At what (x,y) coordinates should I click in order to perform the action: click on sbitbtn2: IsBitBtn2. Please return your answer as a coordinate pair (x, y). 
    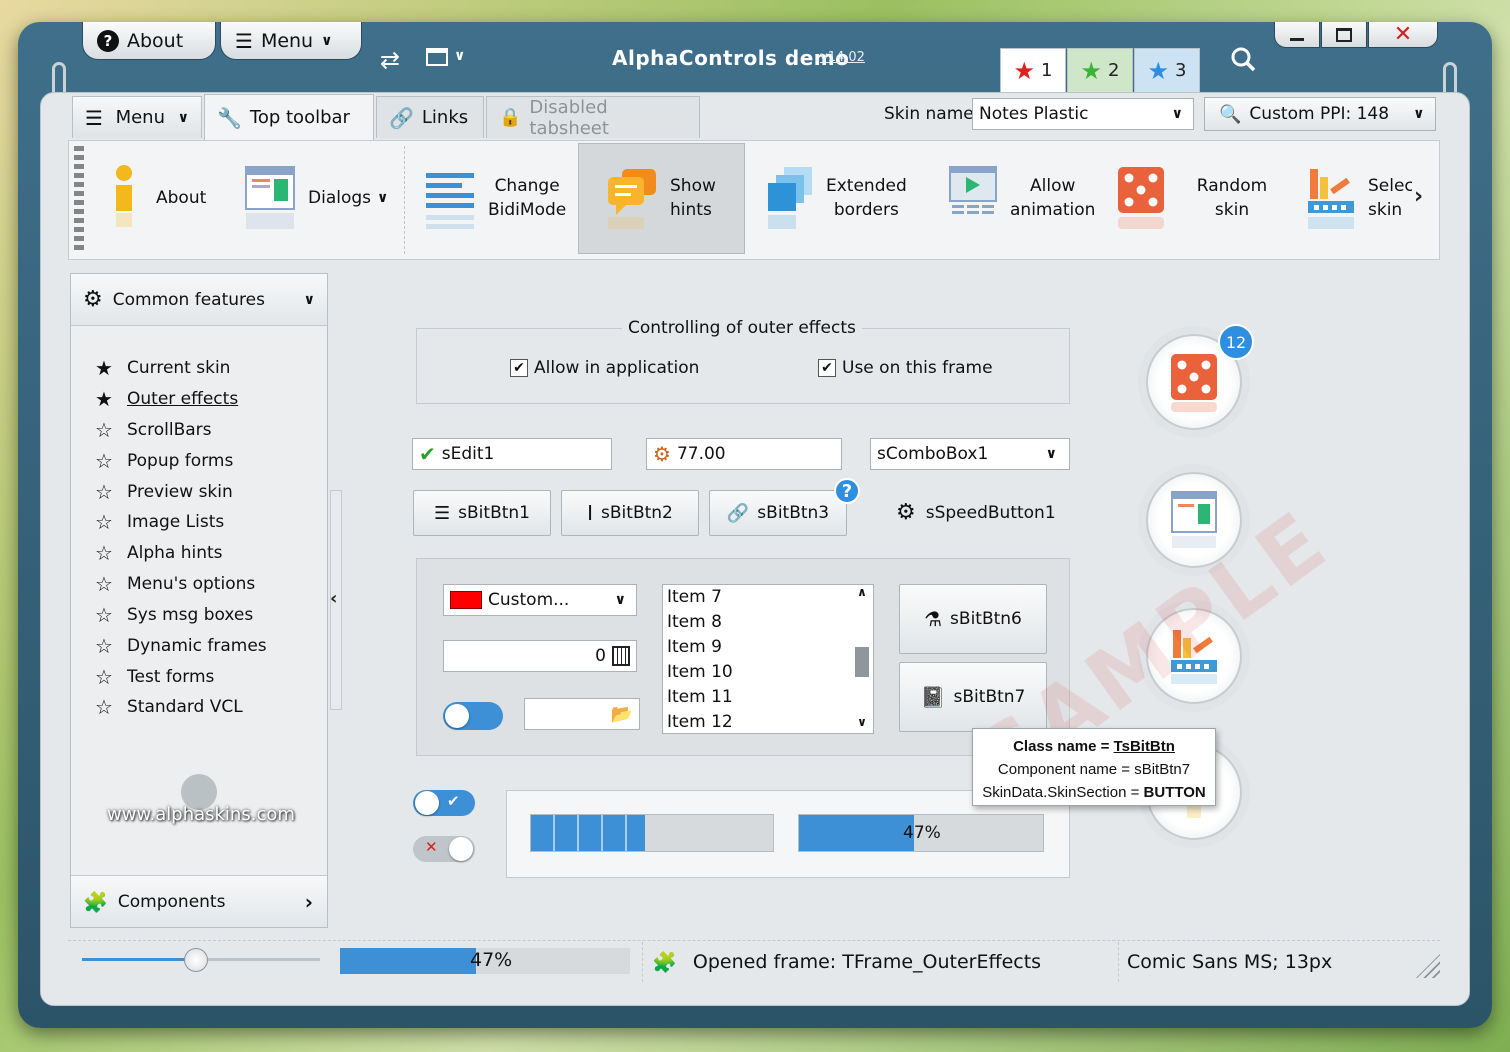
    Looking at the image, I should click on (630, 513).